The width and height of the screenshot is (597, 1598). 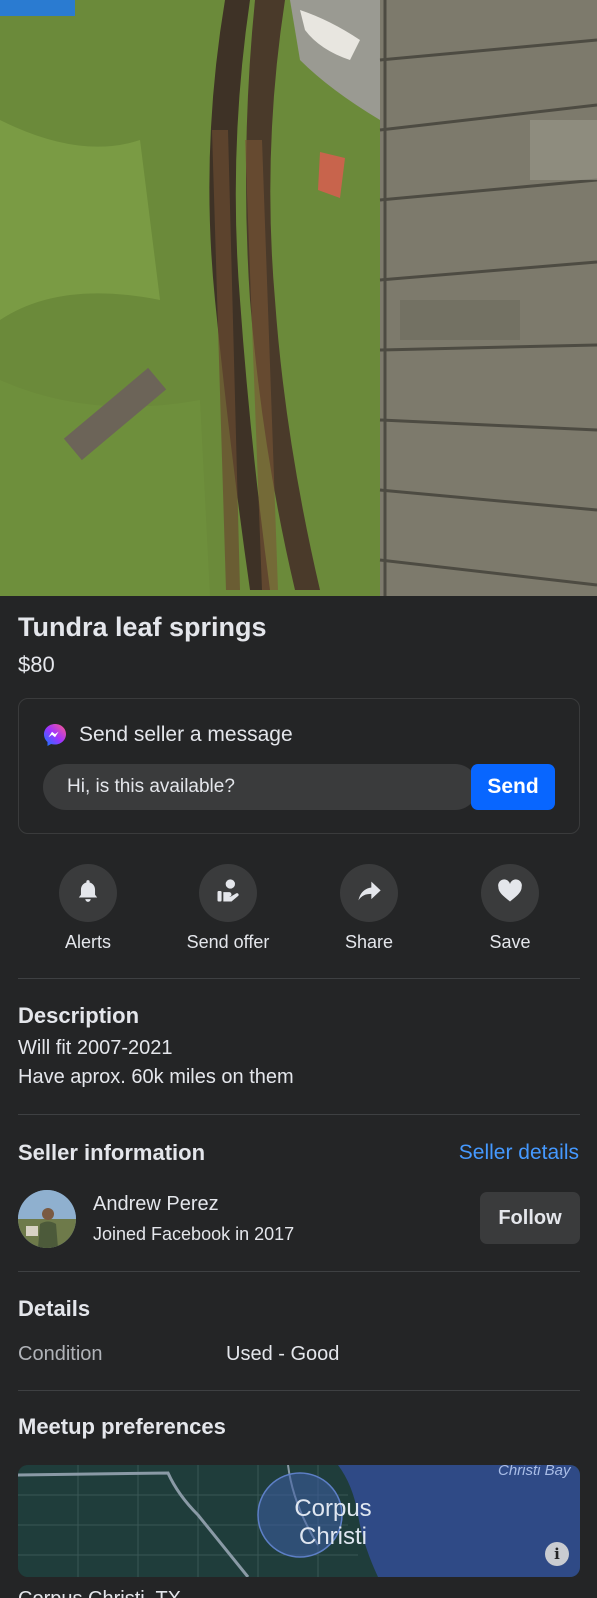 I want to click on follow-button: Follow, so click(x=530, y=1218).